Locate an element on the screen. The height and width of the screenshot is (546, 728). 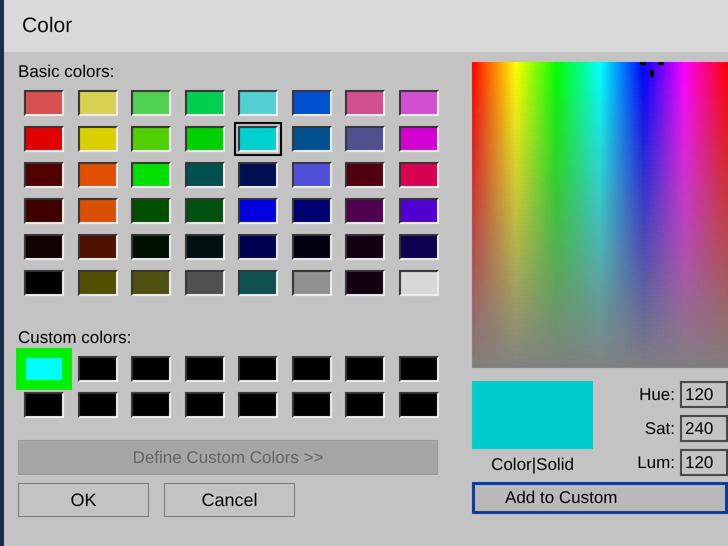
add-to-custom-button: Add to Custom is located at coordinates (600, 498).